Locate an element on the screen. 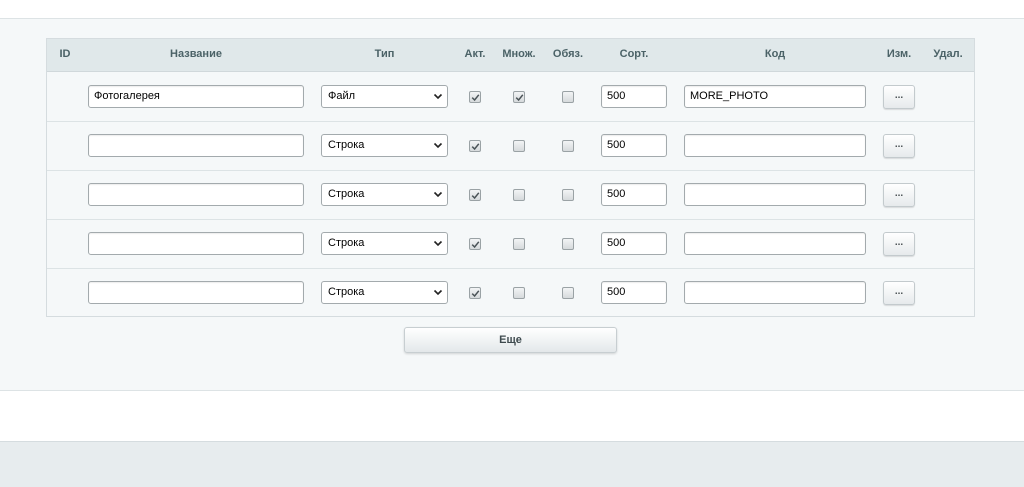 This screenshot has height=487, width=1024. name-input: Фотогалерея is located at coordinates (196, 96).